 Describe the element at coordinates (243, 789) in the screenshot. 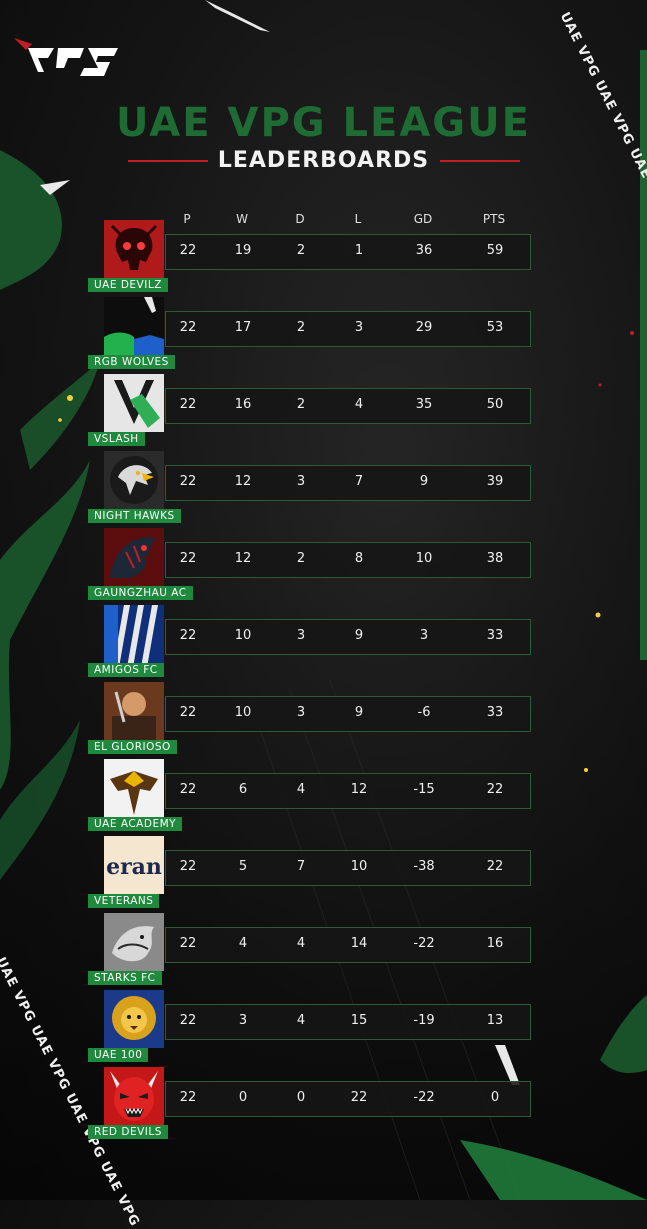

I see `stat-w: 6` at that location.